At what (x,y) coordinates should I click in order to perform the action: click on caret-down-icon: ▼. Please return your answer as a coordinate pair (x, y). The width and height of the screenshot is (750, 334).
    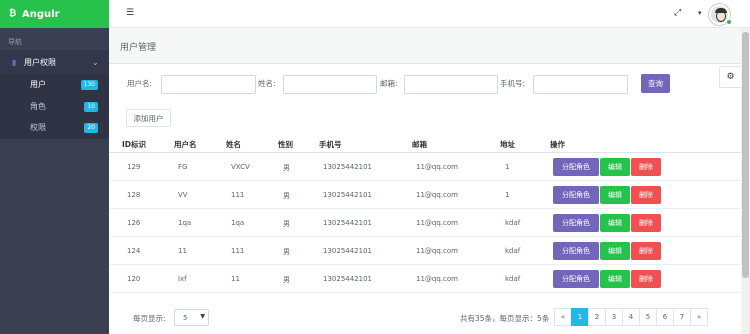
    Looking at the image, I should click on (202, 316).